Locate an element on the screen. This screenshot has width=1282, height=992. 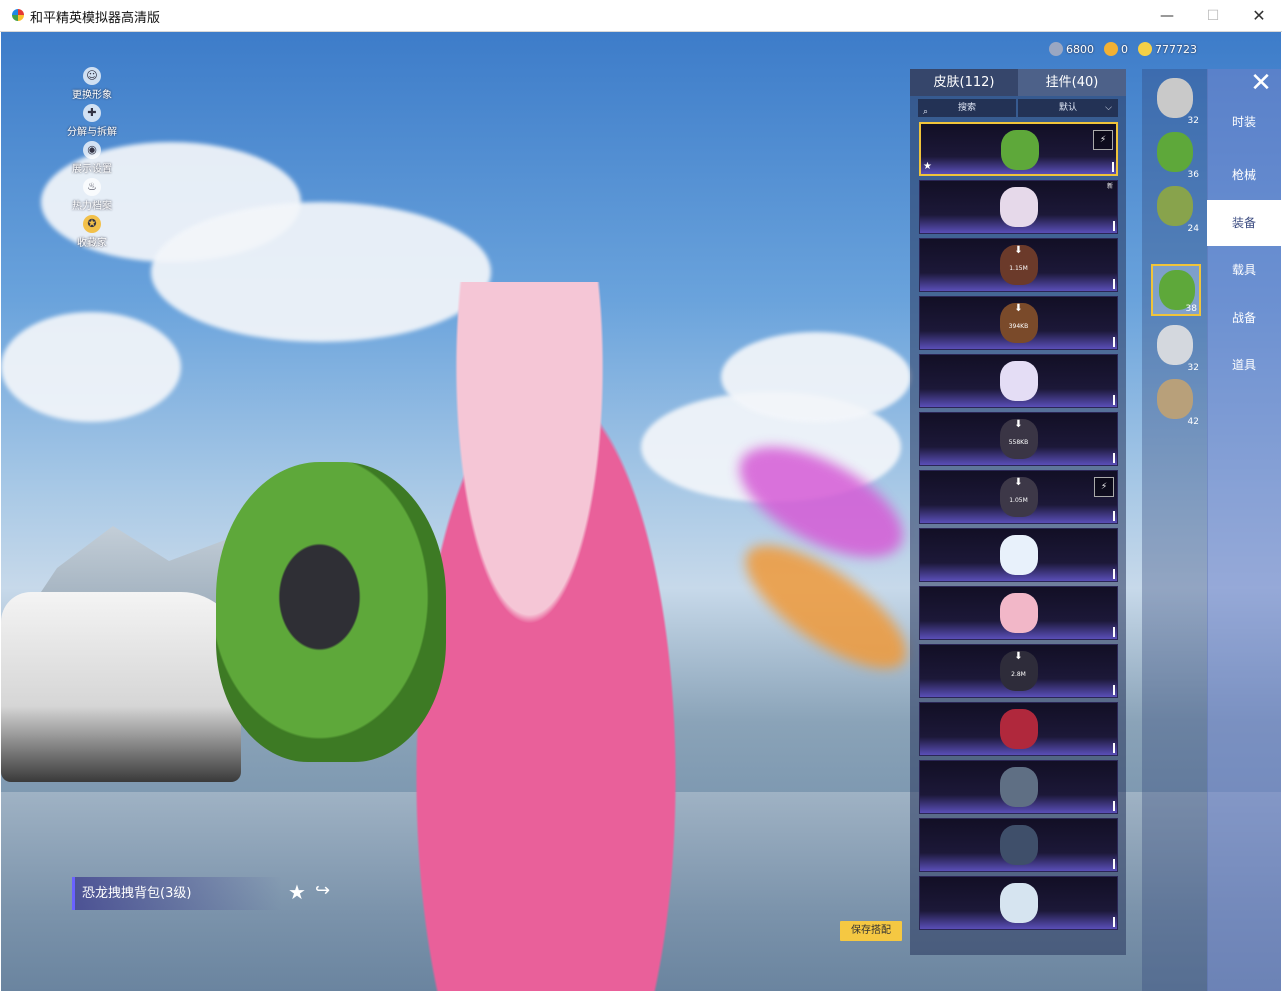
equipment-count: 32 is located at coordinates (1193, 368).